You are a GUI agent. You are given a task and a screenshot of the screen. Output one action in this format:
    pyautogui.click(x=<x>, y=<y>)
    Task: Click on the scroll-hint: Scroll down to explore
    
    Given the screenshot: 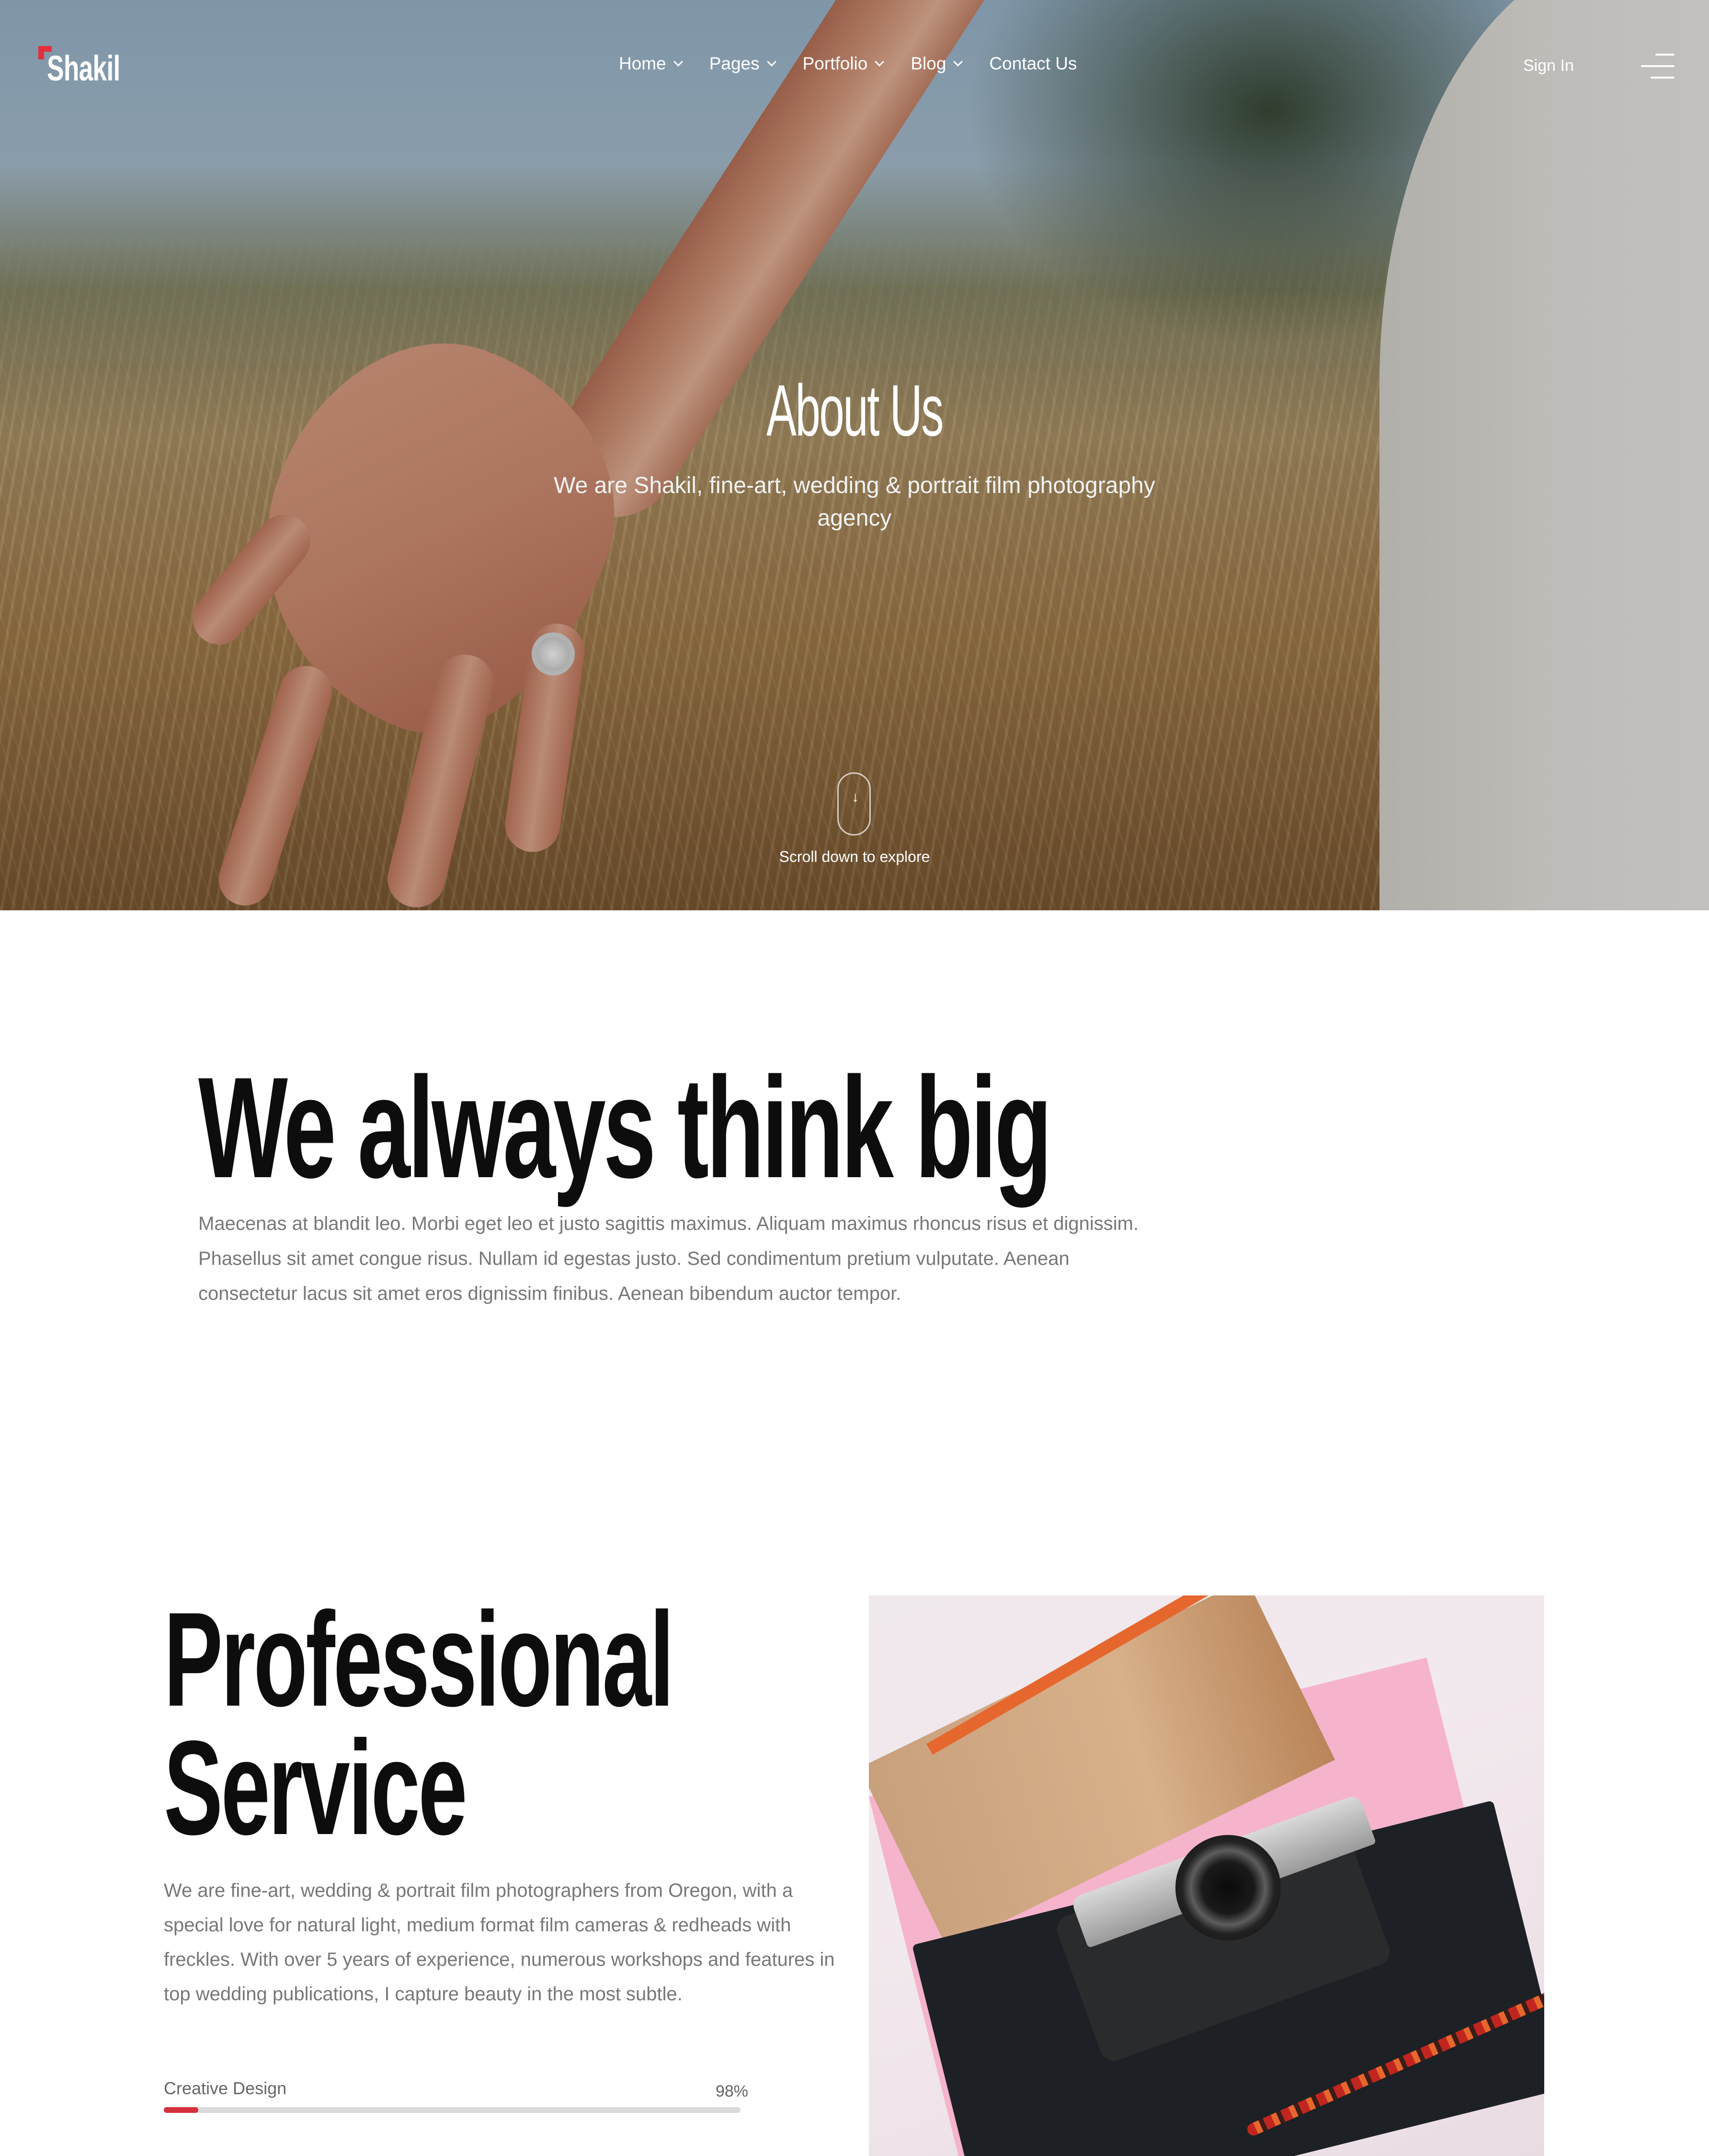 What is the action you would take?
    pyautogui.click(x=854, y=856)
    